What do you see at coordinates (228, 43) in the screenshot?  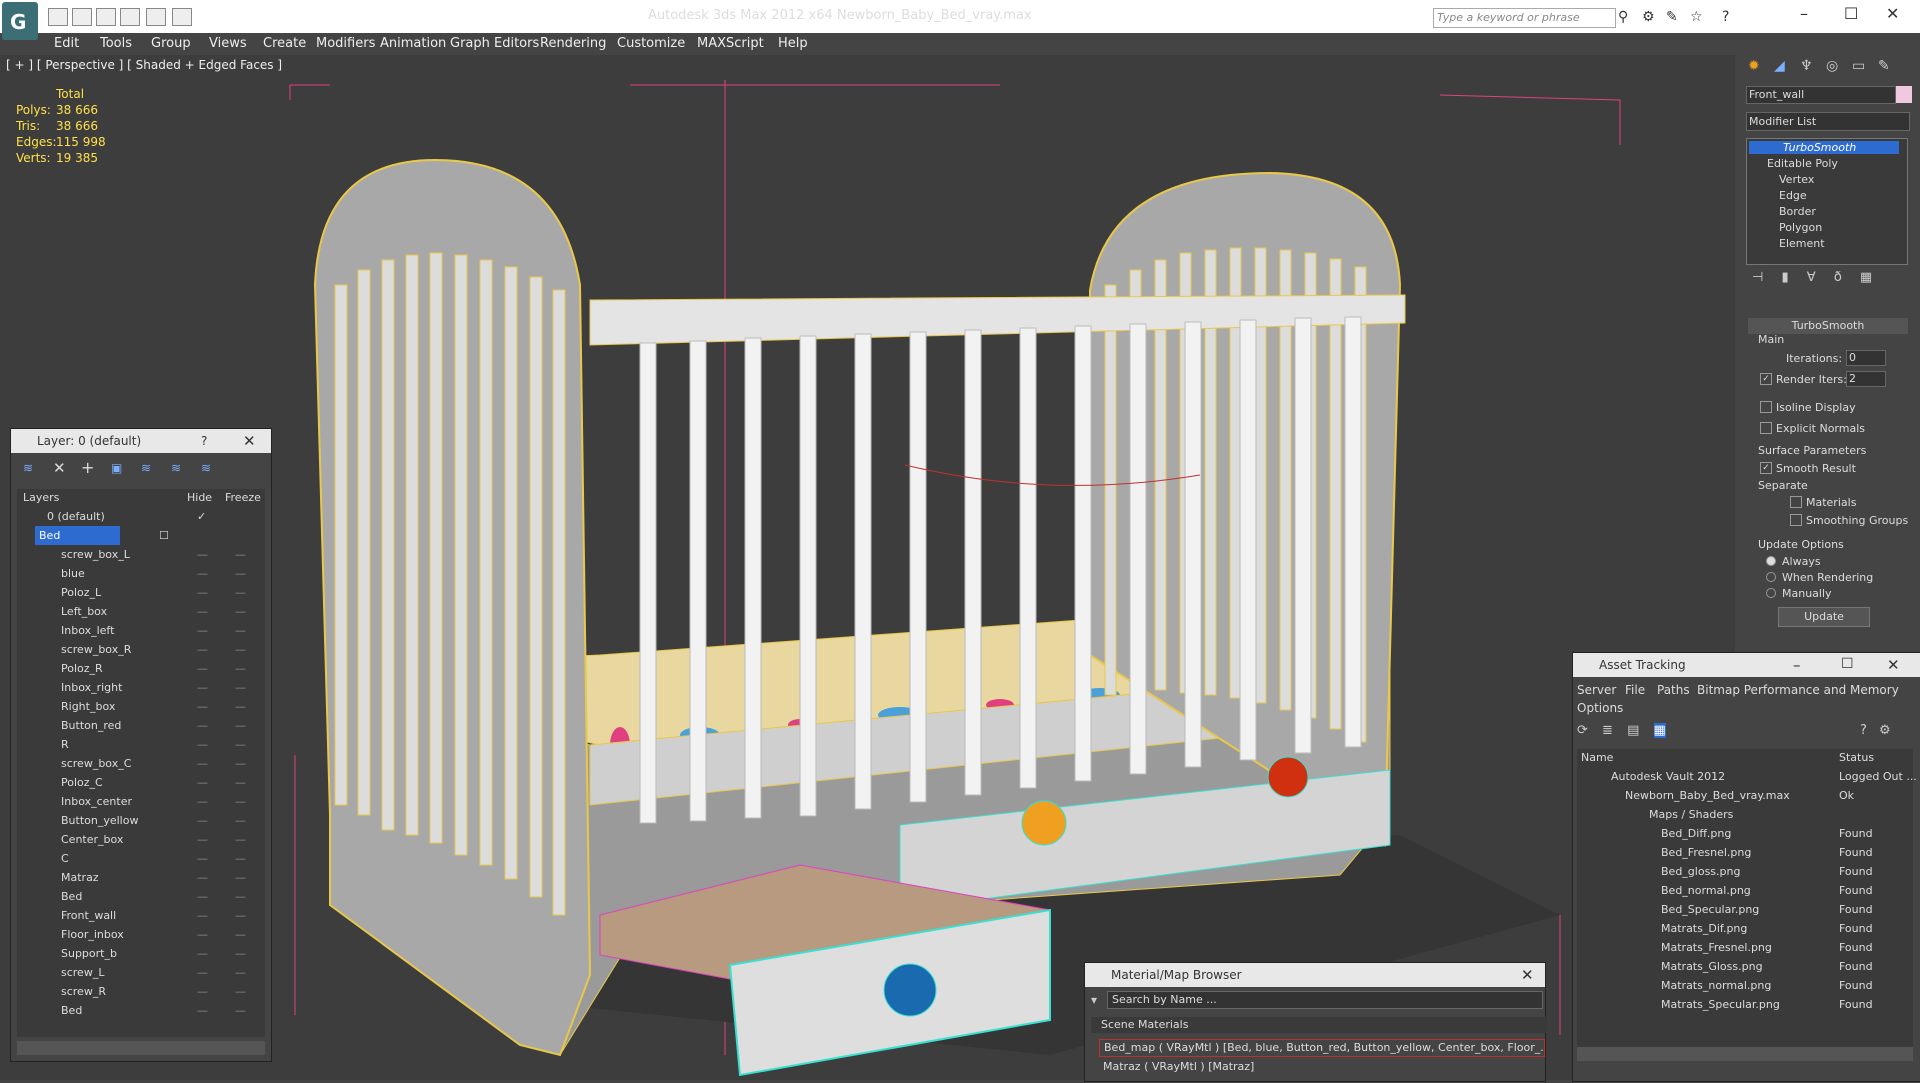 I see `menu-views: Views` at bounding box center [228, 43].